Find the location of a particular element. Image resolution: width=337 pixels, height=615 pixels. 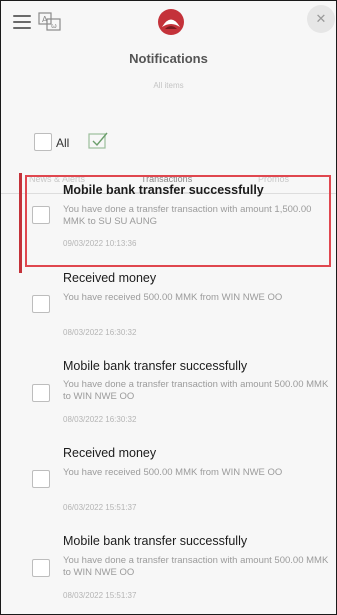

svg-text: ω is located at coordinates (54, 26).